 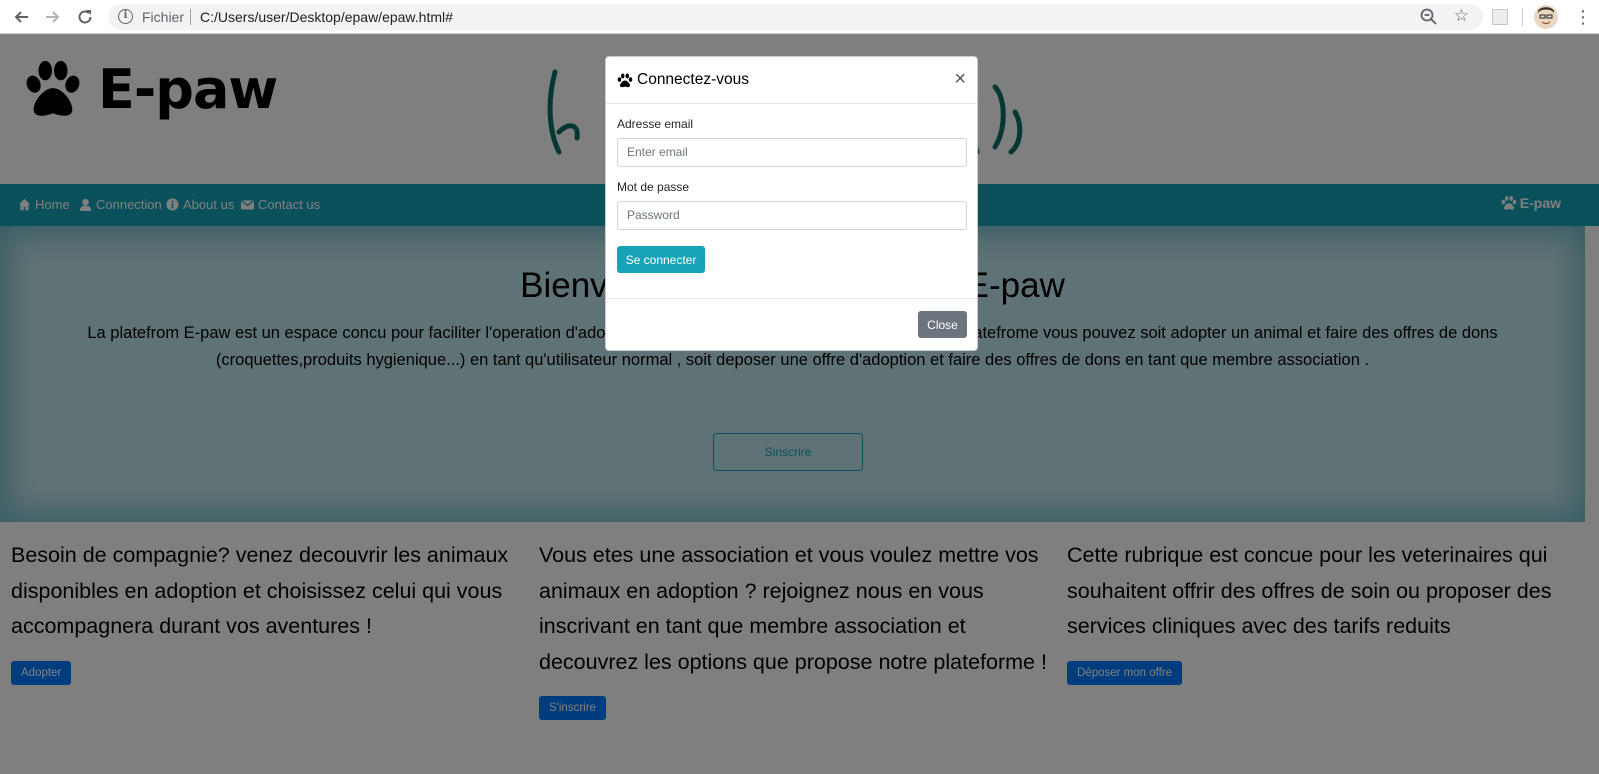 I want to click on modal-footer-divider, so click(x=791, y=298).